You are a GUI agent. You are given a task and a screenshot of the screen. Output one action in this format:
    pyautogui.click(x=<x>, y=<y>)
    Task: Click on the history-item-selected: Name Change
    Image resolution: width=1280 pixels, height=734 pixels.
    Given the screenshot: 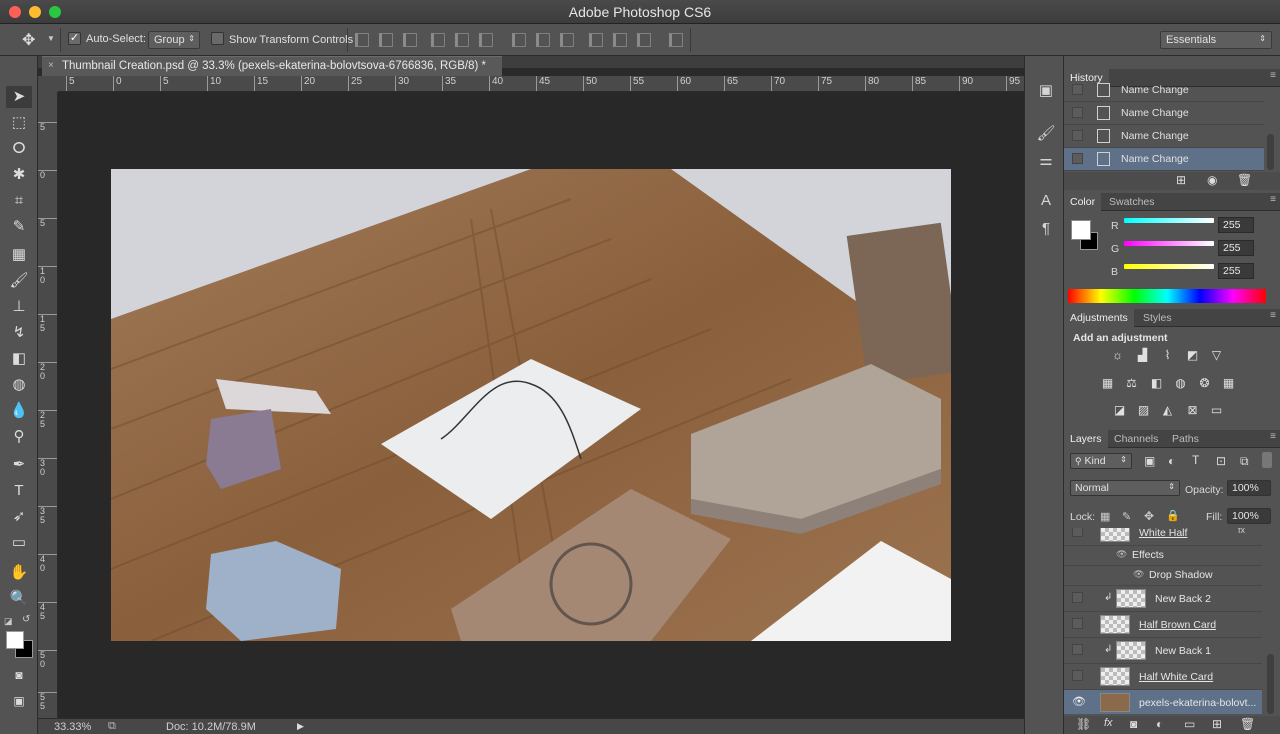 What is the action you would take?
    pyautogui.click(x=1164, y=159)
    